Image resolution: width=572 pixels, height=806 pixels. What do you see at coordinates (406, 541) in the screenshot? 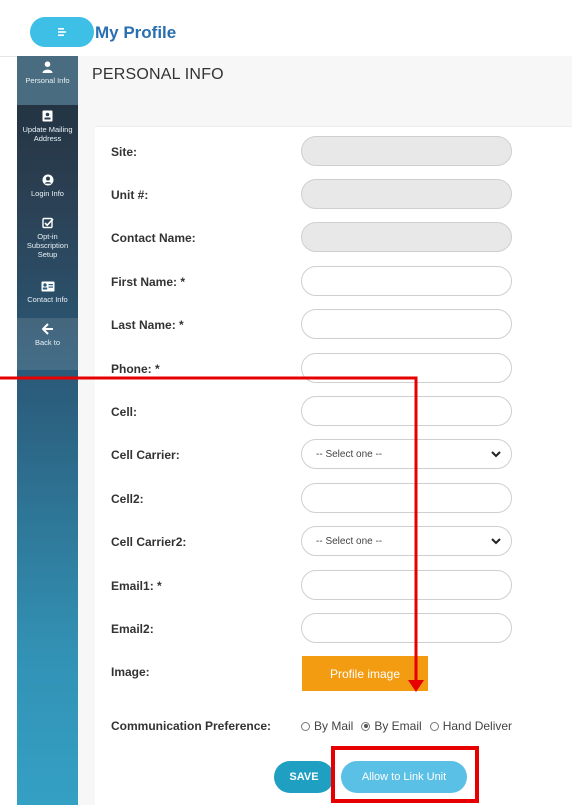
I see `cell-carrier2-select: -- Select one --` at bounding box center [406, 541].